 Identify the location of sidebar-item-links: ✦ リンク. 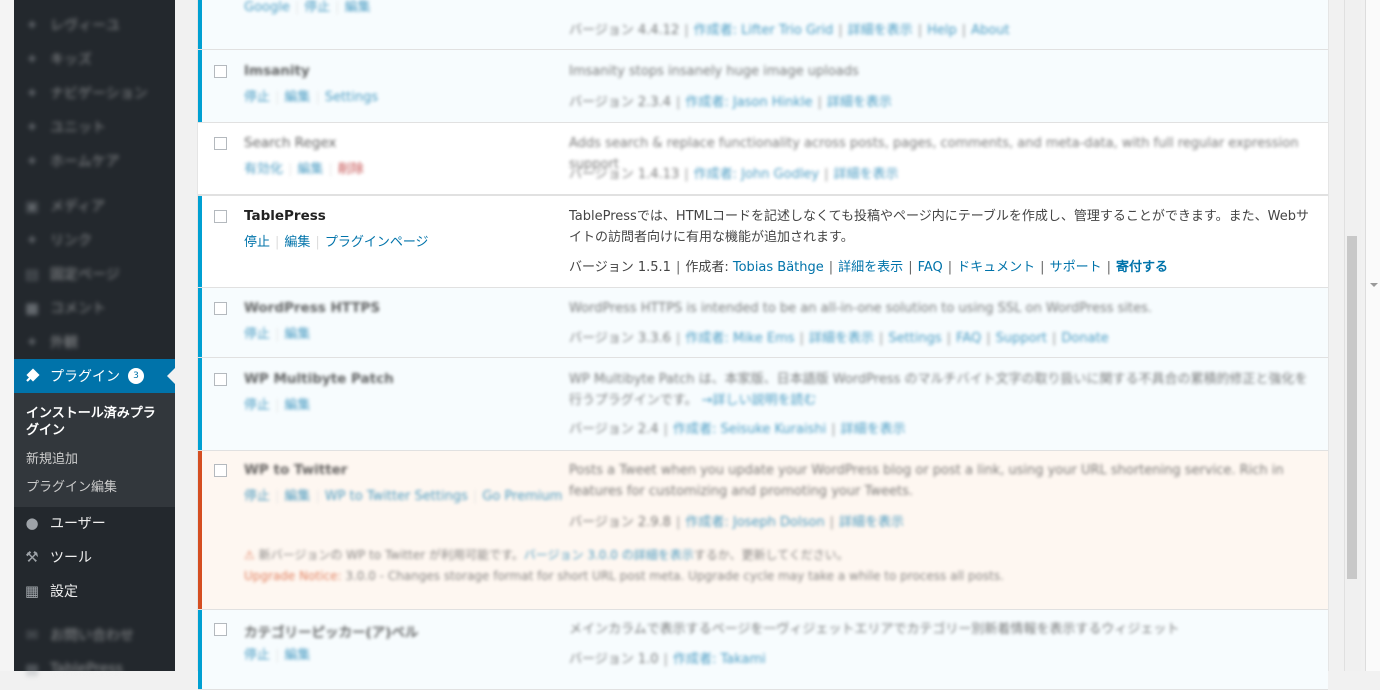
(94, 240).